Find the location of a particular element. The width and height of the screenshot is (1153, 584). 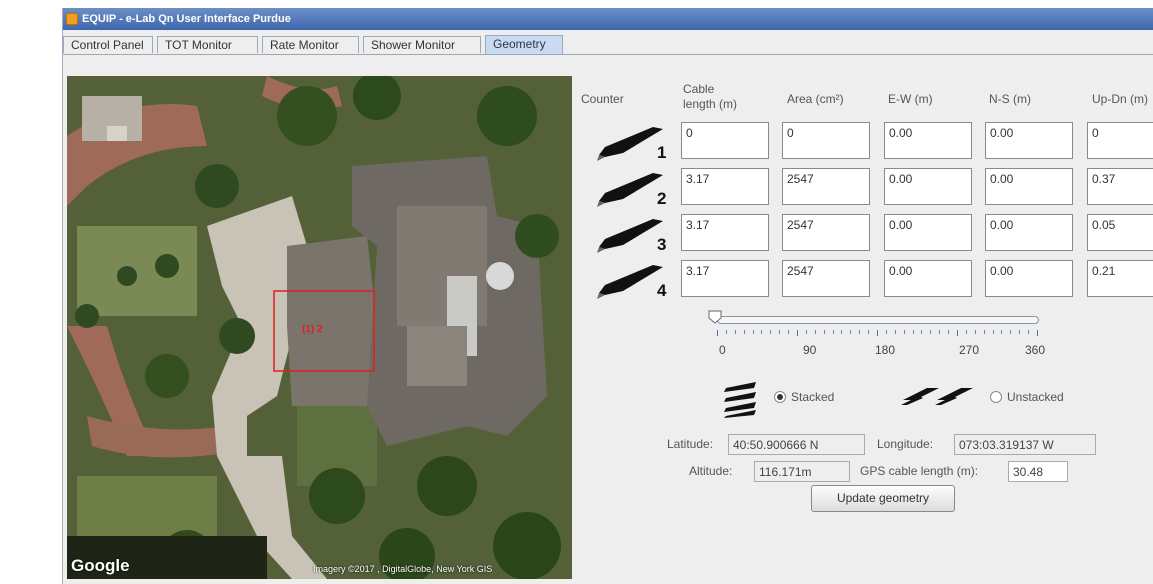

window-title: EQUIP - e-Lab Qn User Interface Purdue is located at coordinates (186, 19).